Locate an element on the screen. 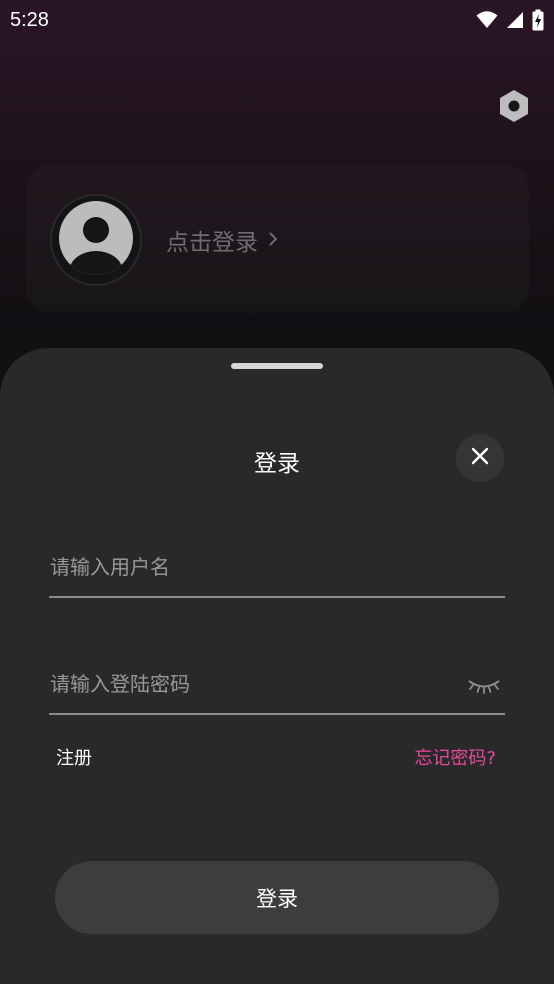  register-link: 注册 is located at coordinates (74, 757).